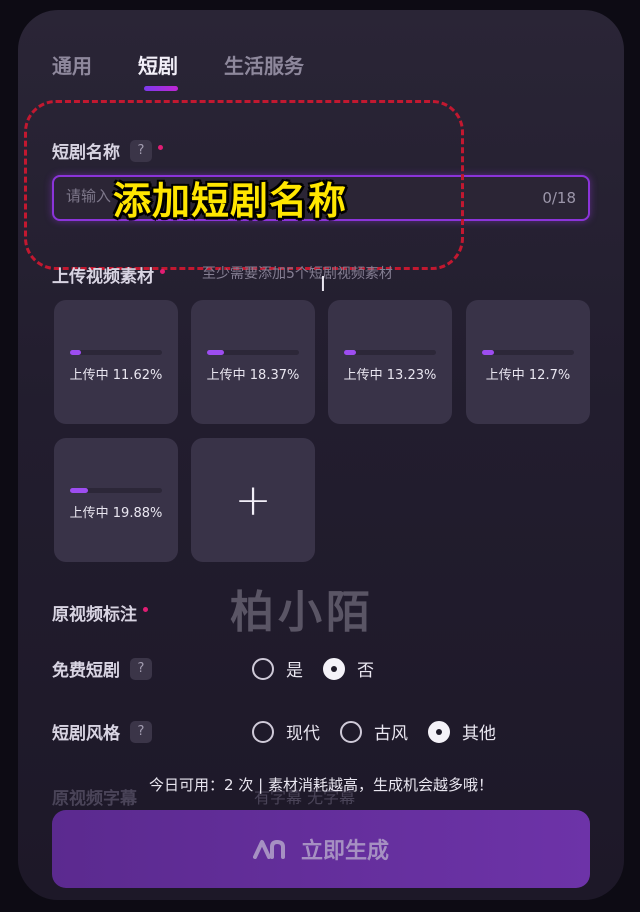 The image size is (640, 912). Describe the element at coordinates (344, 851) in the screenshot. I see `generate-button-label: 立即生成` at that location.